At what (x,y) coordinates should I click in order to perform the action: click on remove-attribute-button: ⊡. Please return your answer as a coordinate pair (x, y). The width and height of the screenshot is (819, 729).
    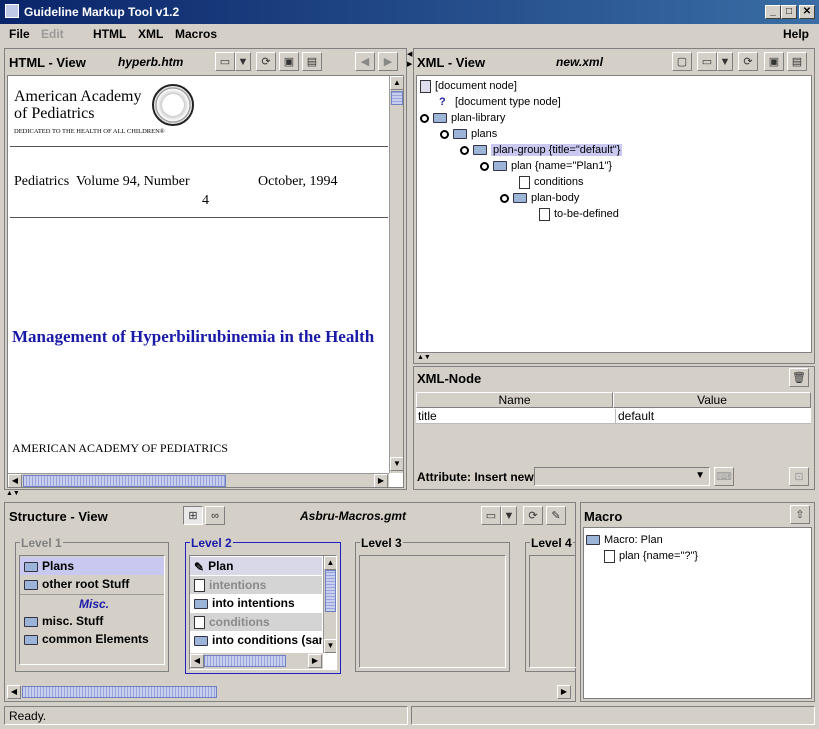
    Looking at the image, I should click on (799, 476).